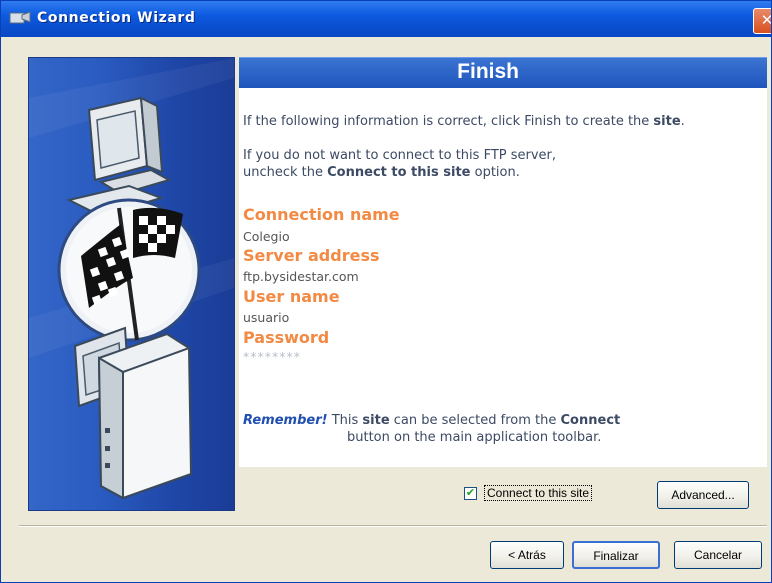  Describe the element at coordinates (393, 526) in the screenshot. I see `footer-separator` at that location.